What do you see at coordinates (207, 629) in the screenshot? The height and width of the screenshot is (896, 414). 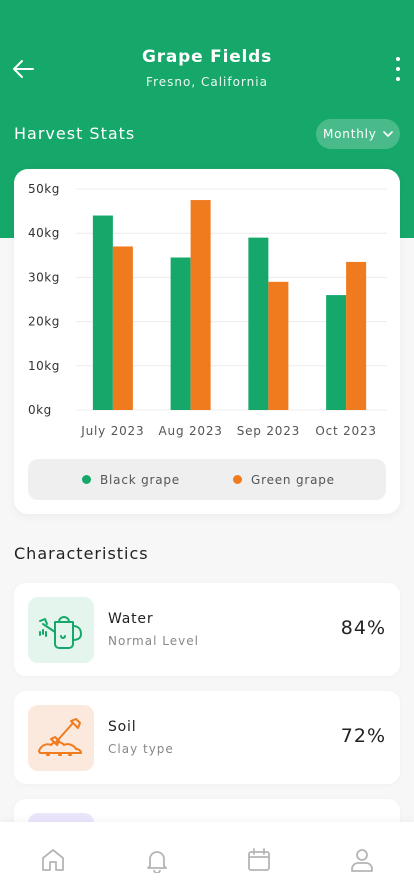 I see `characteristic-card-water: Water Normal Level 84%` at bounding box center [207, 629].